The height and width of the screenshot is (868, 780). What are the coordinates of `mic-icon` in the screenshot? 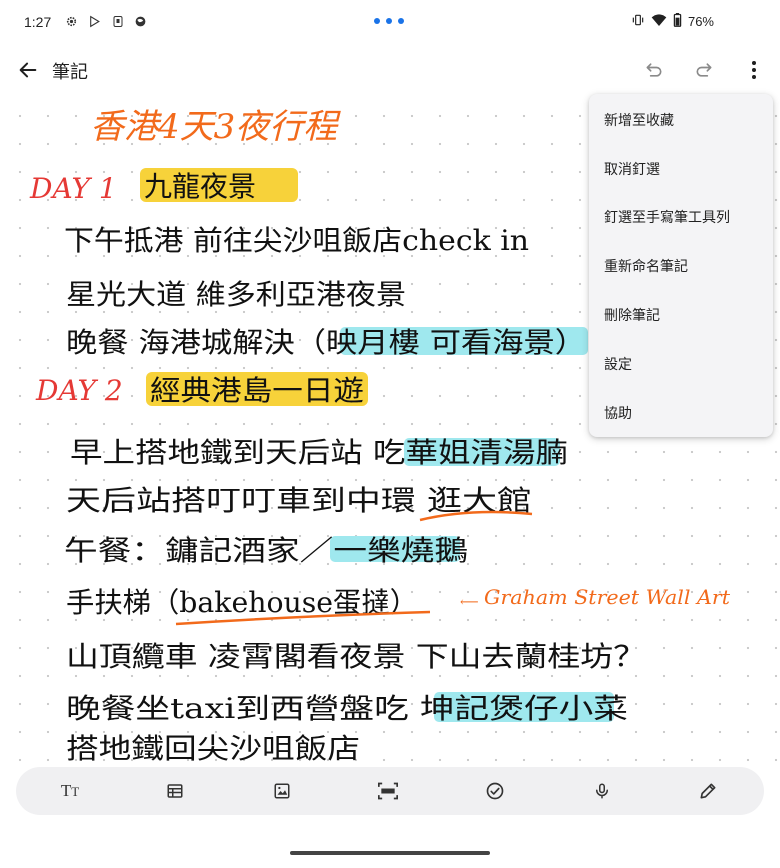 It's located at (602, 791).